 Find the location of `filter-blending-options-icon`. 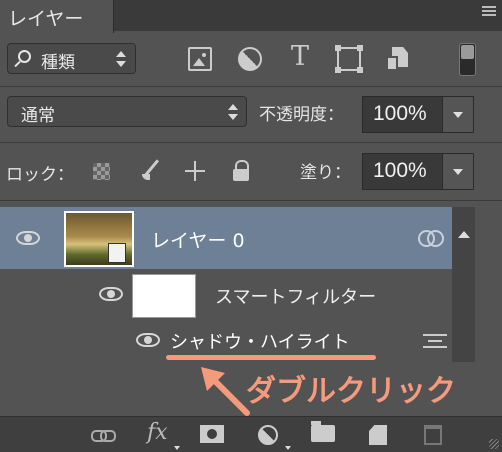

filter-blending-options-icon is located at coordinates (435, 341).